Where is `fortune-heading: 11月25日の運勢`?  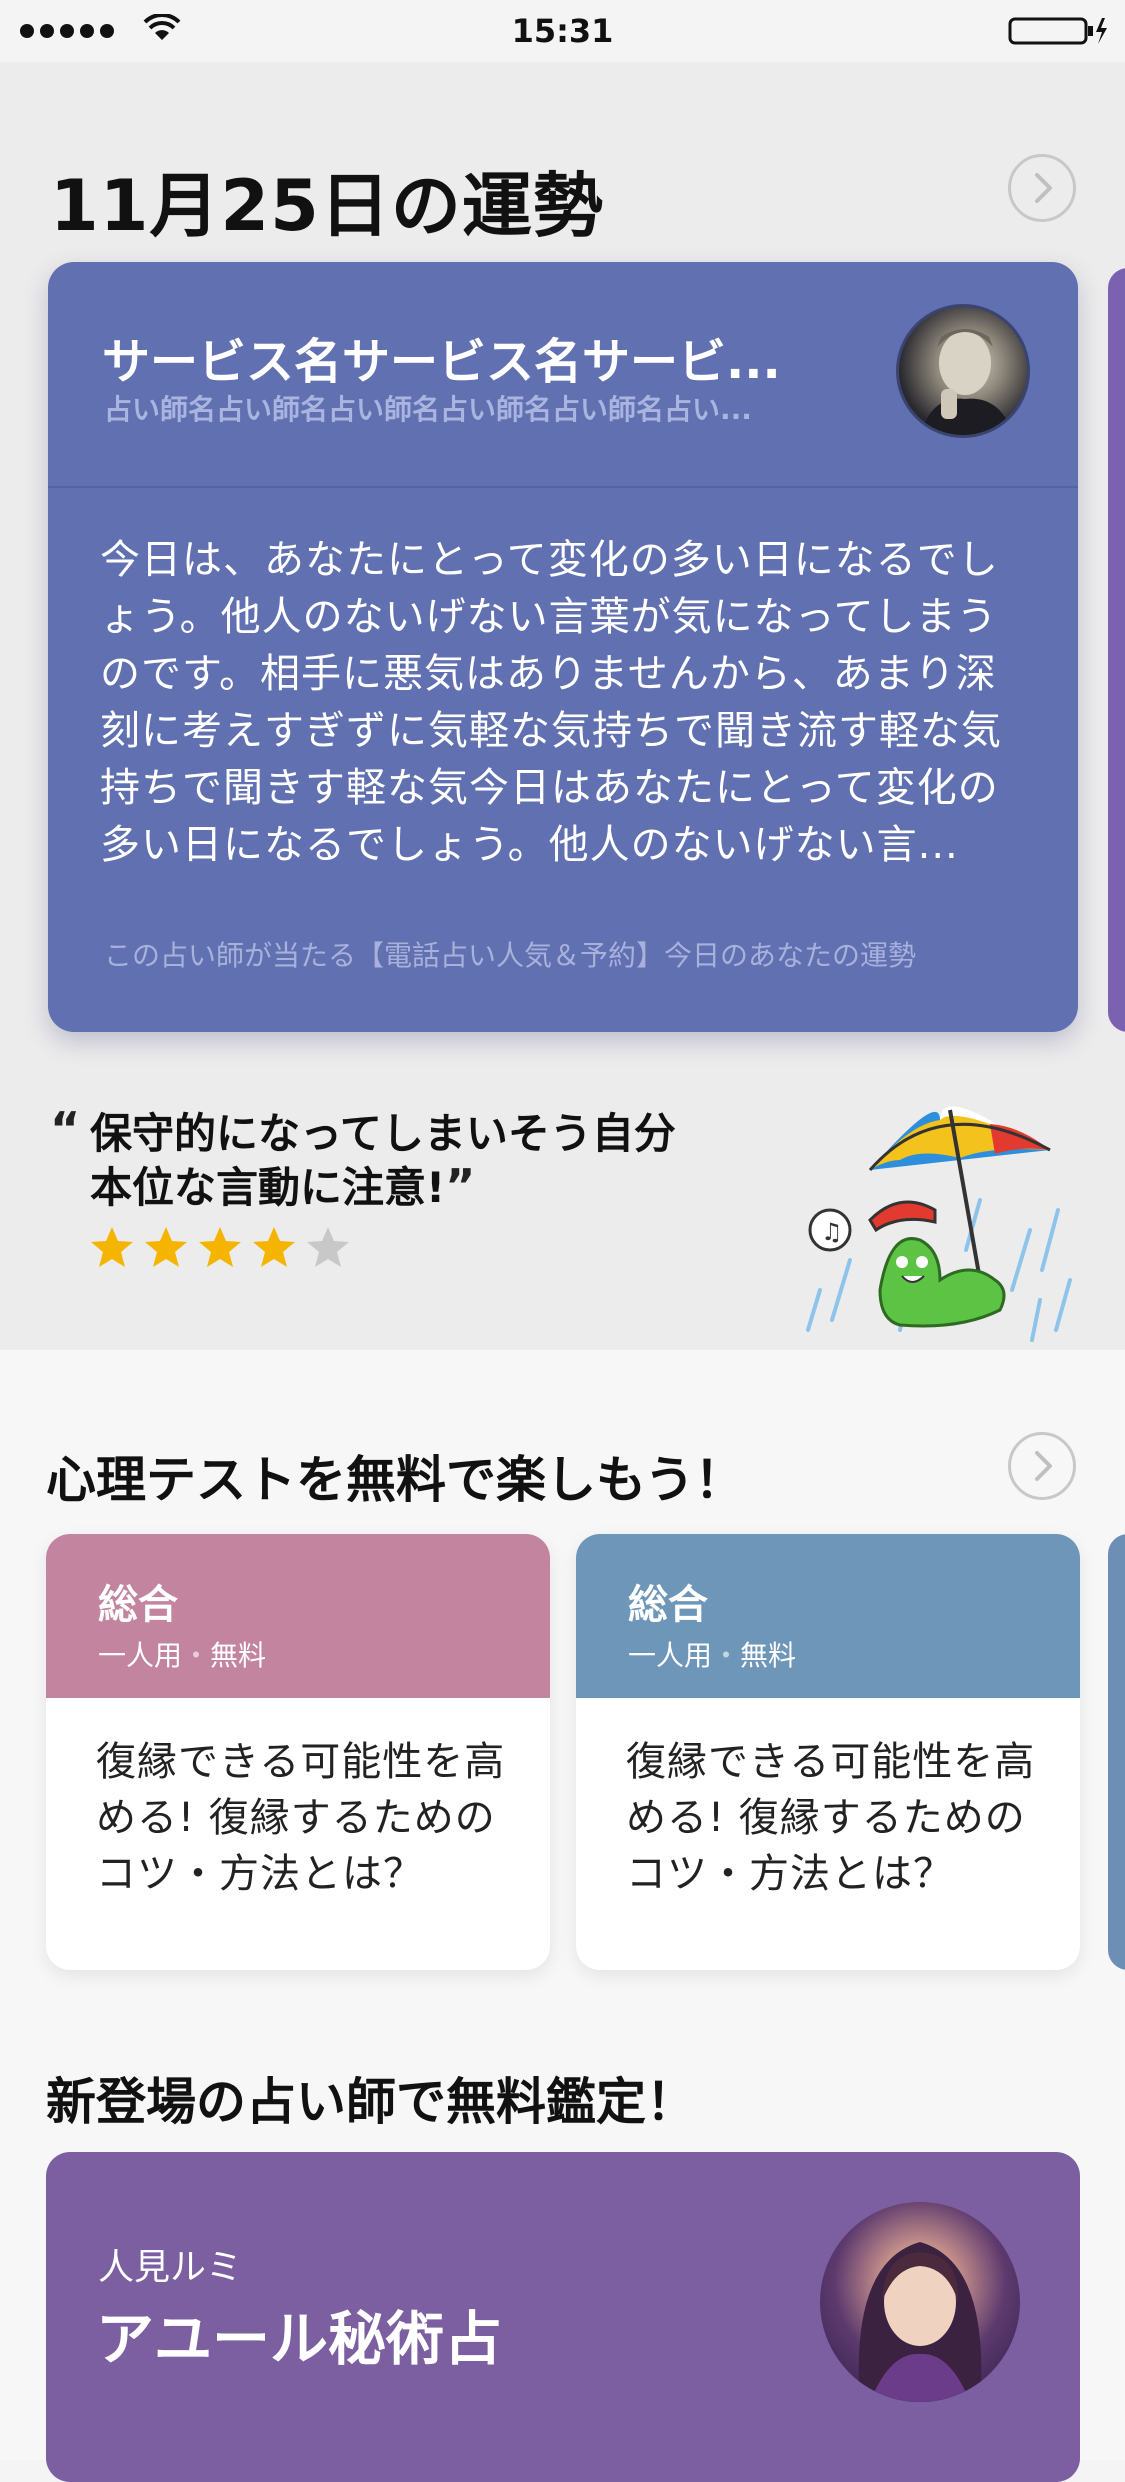
fortune-heading: 11月25日の運勢 is located at coordinates (327, 206).